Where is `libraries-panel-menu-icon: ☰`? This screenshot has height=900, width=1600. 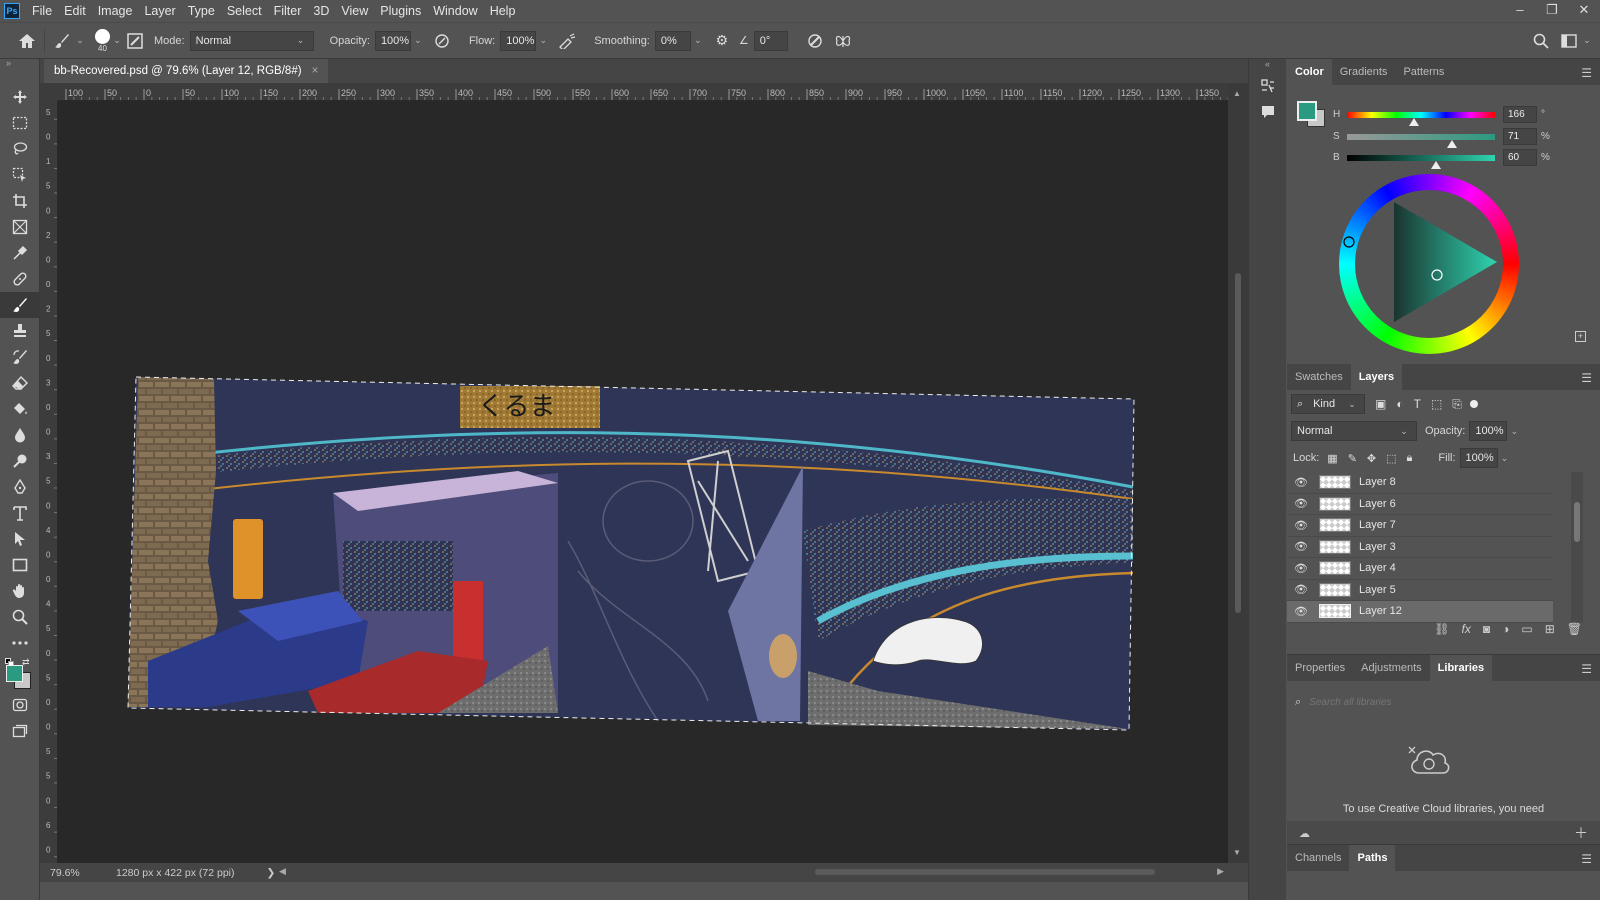 libraries-panel-menu-icon: ☰ is located at coordinates (1586, 669).